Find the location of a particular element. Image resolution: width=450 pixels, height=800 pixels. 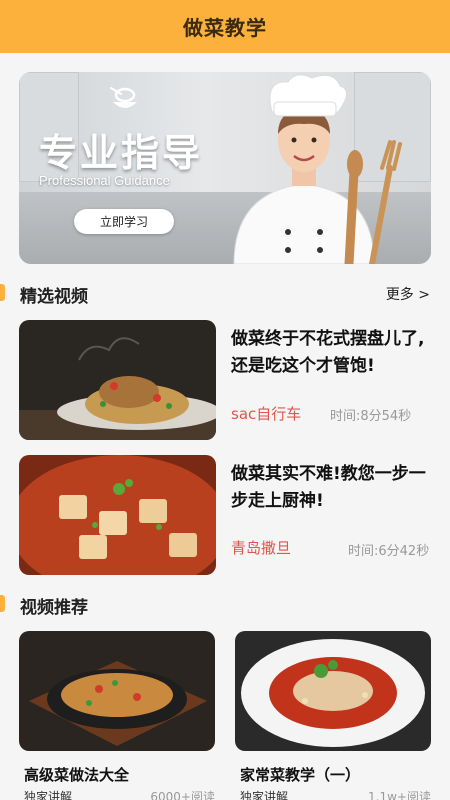

learn-now-button: 立即学习 is located at coordinates (124, 221).